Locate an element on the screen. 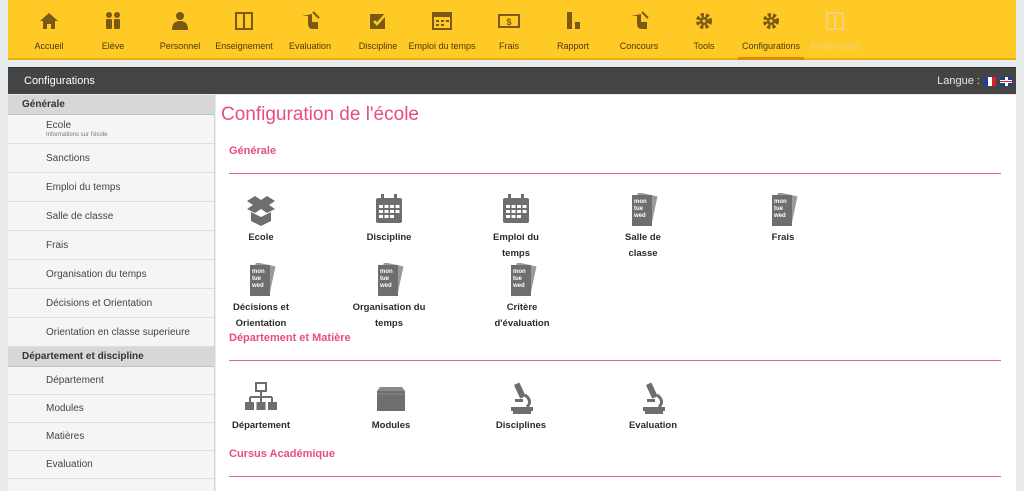 The height and width of the screenshot is (491, 1024). sidebar-item-organisation-du-temps: Organisation du temps is located at coordinates (111, 274).